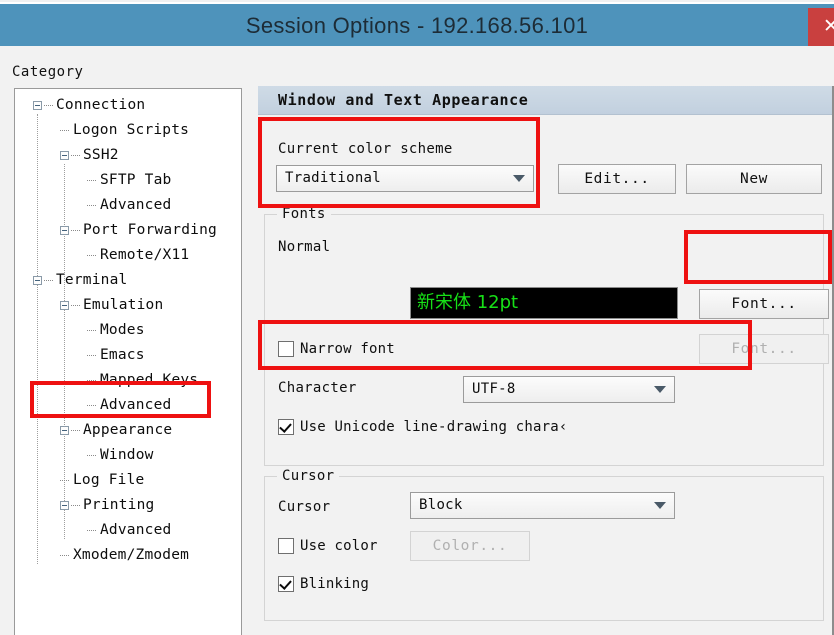 This screenshot has width=834, height=635. I want to click on sidebar-item-window: Window, so click(128, 455).